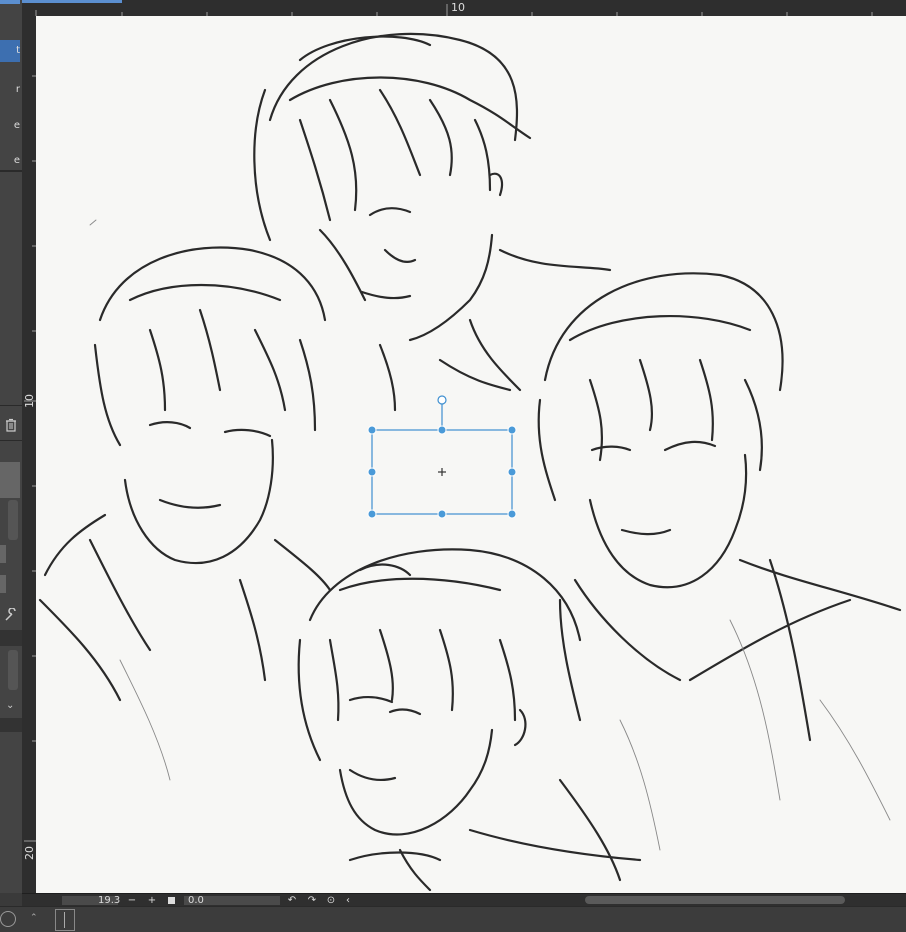 The width and height of the screenshot is (906, 932). What do you see at coordinates (453, 919) in the screenshot?
I see `bottom-panel: ⌃` at bounding box center [453, 919].